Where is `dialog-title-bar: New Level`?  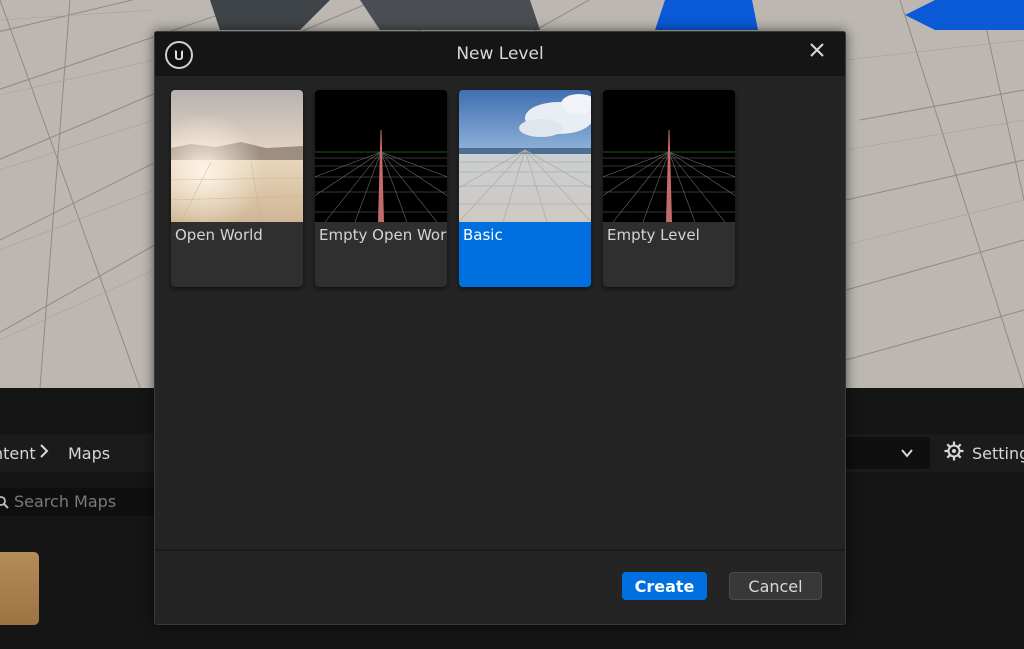 dialog-title-bar: New Level is located at coordinates (500, 54).